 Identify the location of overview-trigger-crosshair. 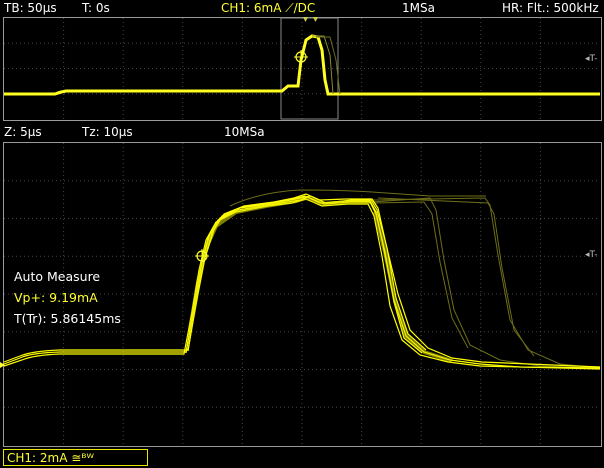
(301, 57).